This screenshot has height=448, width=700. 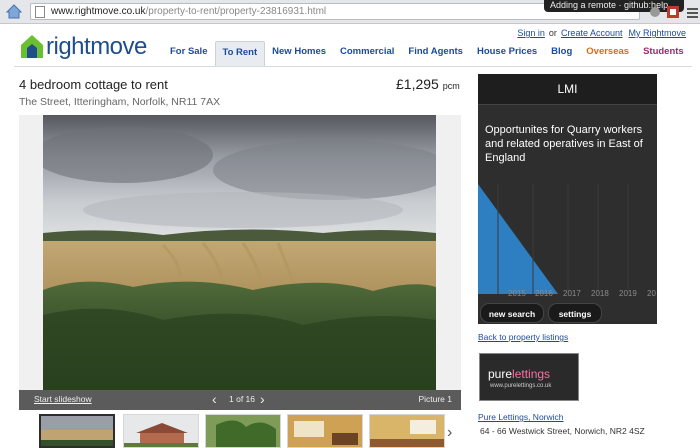 I want to click on page-icon, so click(x=40, y=12).